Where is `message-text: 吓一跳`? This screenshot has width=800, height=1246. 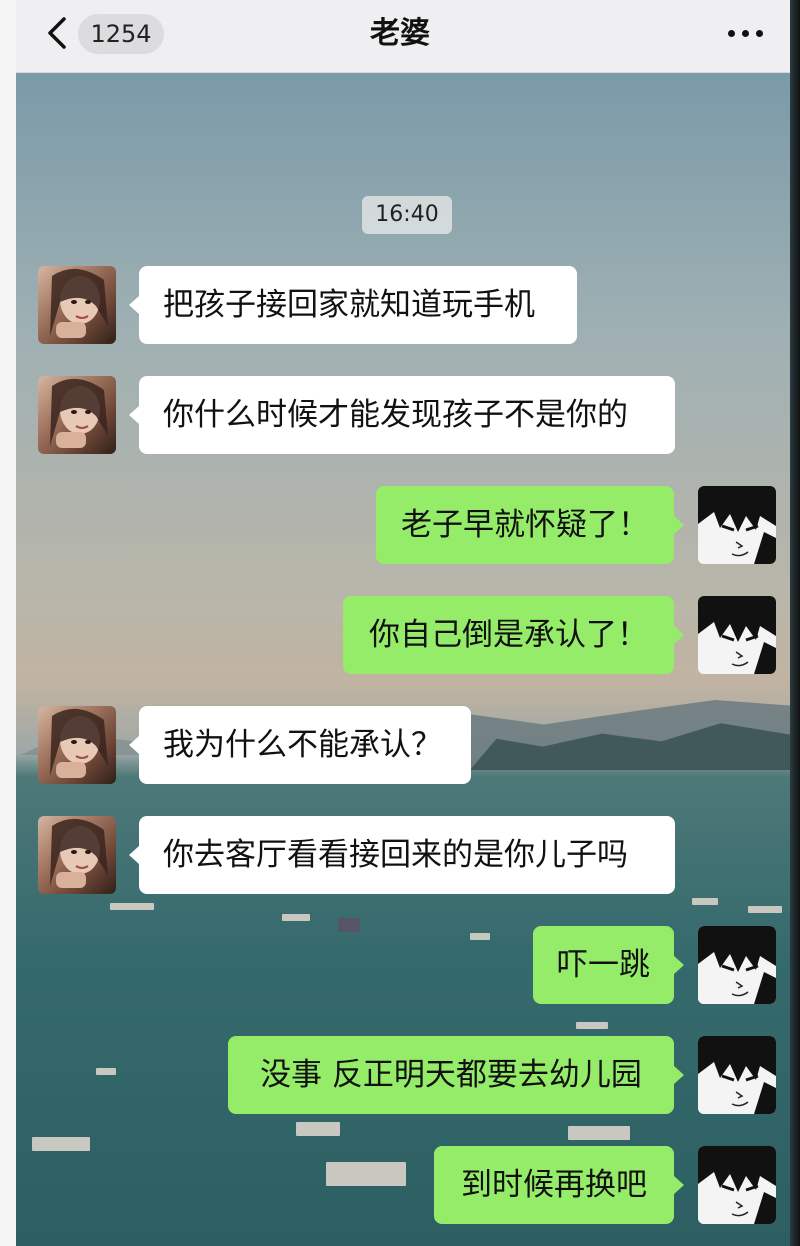
message-text: 吓一跳 is located at coordinates (603, 965).